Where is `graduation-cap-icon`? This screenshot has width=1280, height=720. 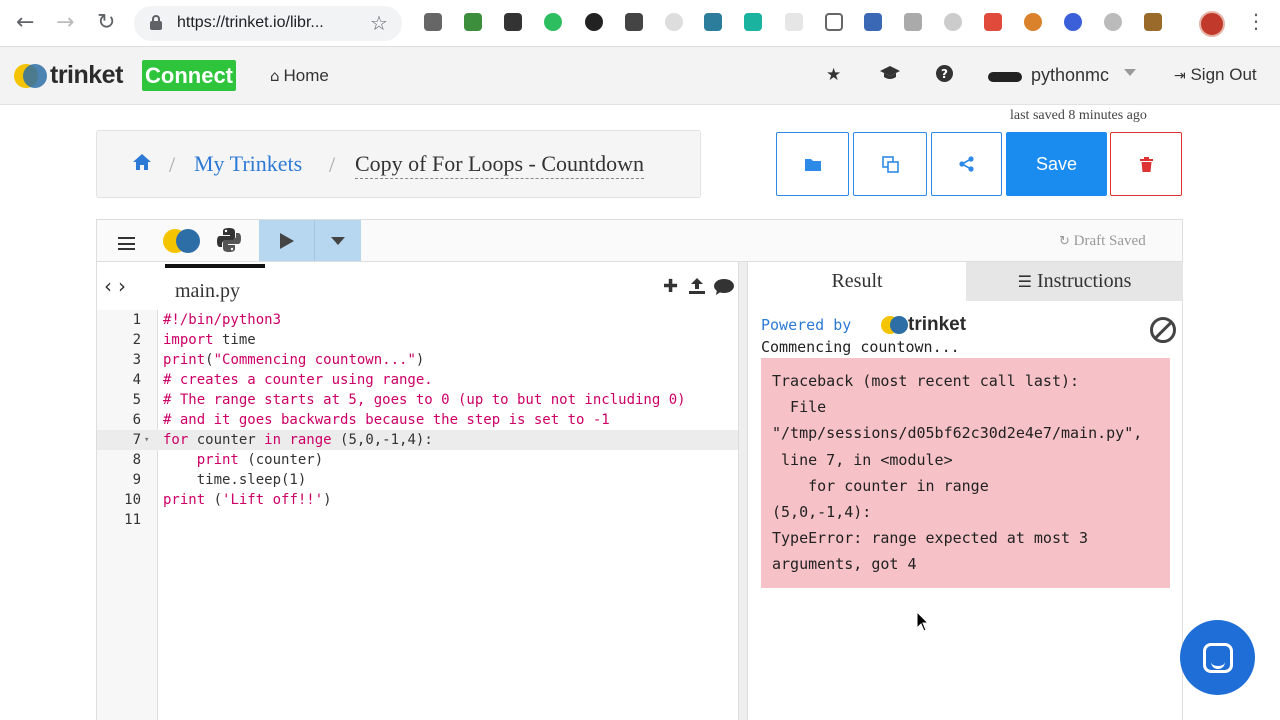 graduation-cap-icon is located at coordinates (890, 75).